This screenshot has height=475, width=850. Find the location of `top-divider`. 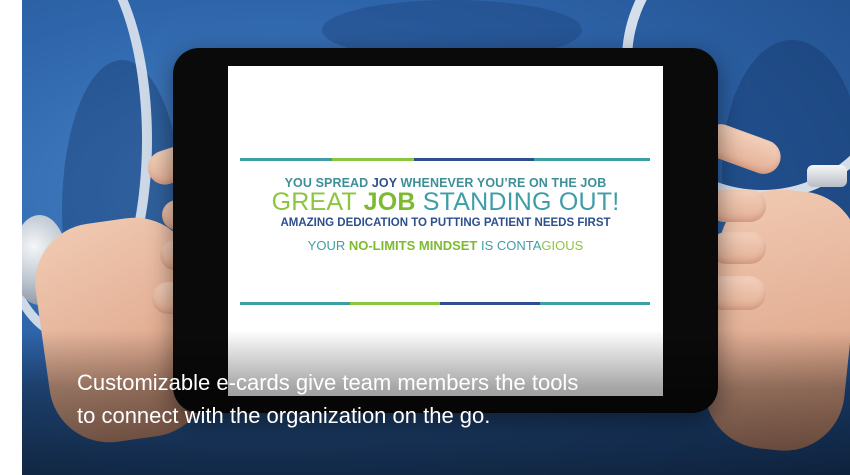

top-divider is located at coordinates (445, 159).